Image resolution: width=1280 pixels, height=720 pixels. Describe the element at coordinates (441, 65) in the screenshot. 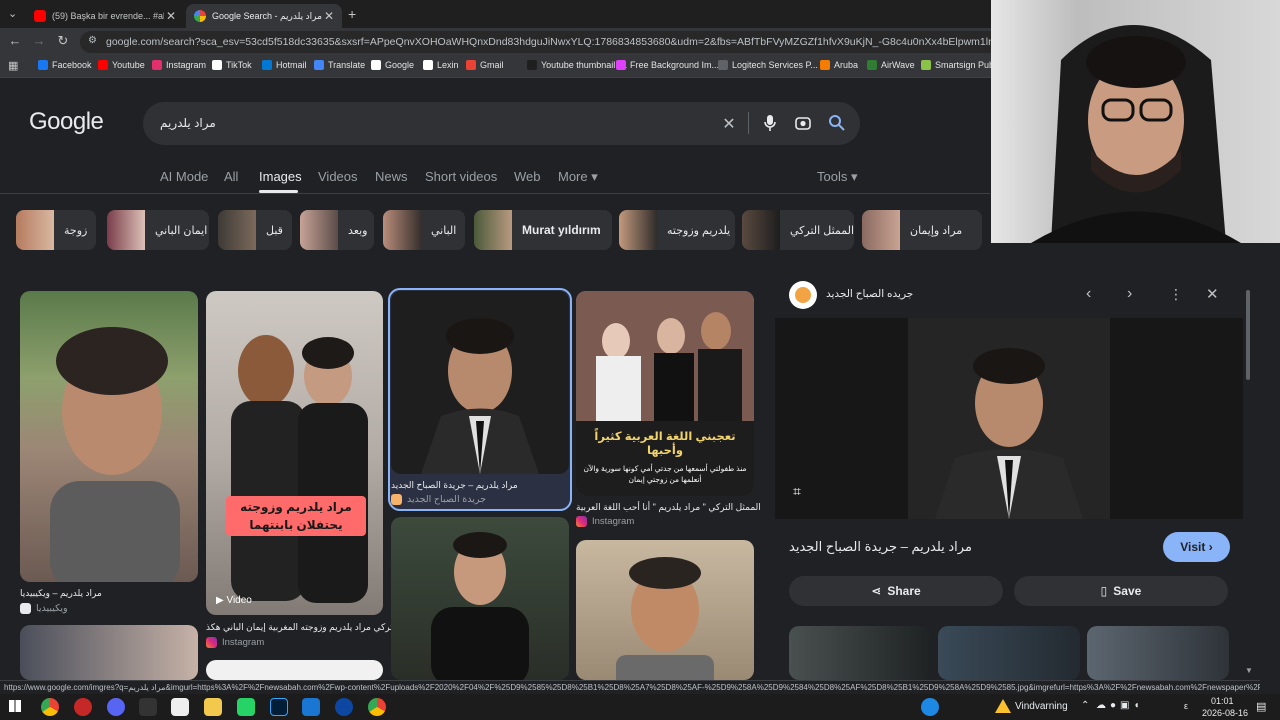

I see `bookmark-item: Lexin` at that location.